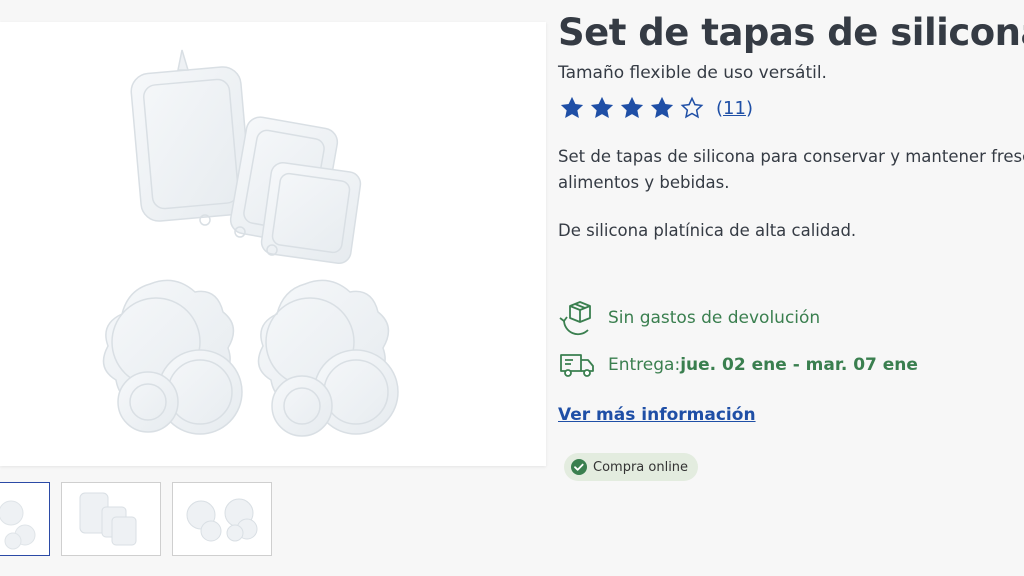  What do you see at coordinates (644, 182) in the screenshot?
I see `description-line: alimentos y bebidas.` at bounding box center [644, 182].